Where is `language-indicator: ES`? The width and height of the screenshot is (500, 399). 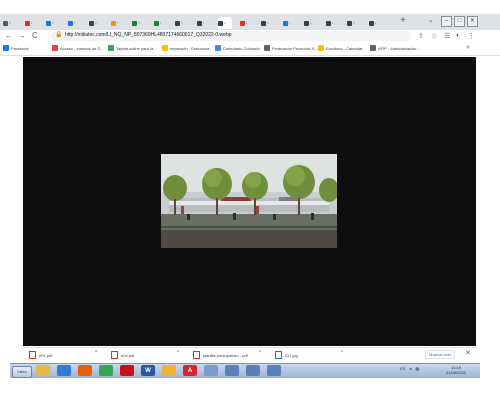
language-indicator: ES is located at coordinates (402, 368).